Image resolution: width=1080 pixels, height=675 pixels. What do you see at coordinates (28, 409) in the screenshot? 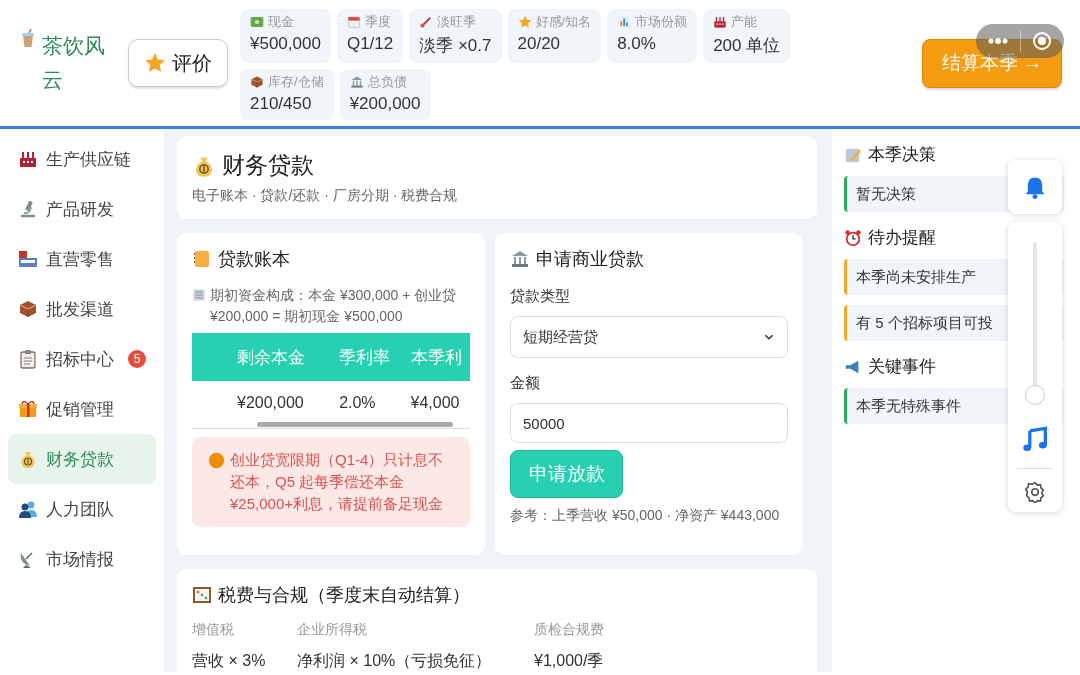
I see `gift-icon` at bounding box center [28, 409].